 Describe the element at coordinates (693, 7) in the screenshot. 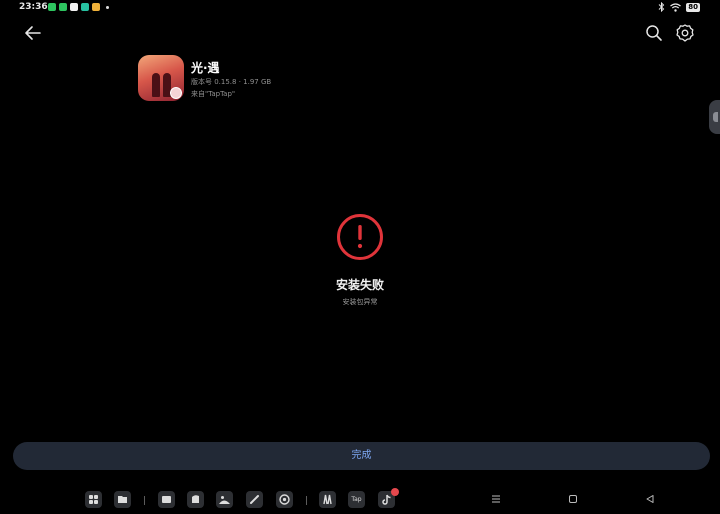

I see `battery-icon: 80` at that location.